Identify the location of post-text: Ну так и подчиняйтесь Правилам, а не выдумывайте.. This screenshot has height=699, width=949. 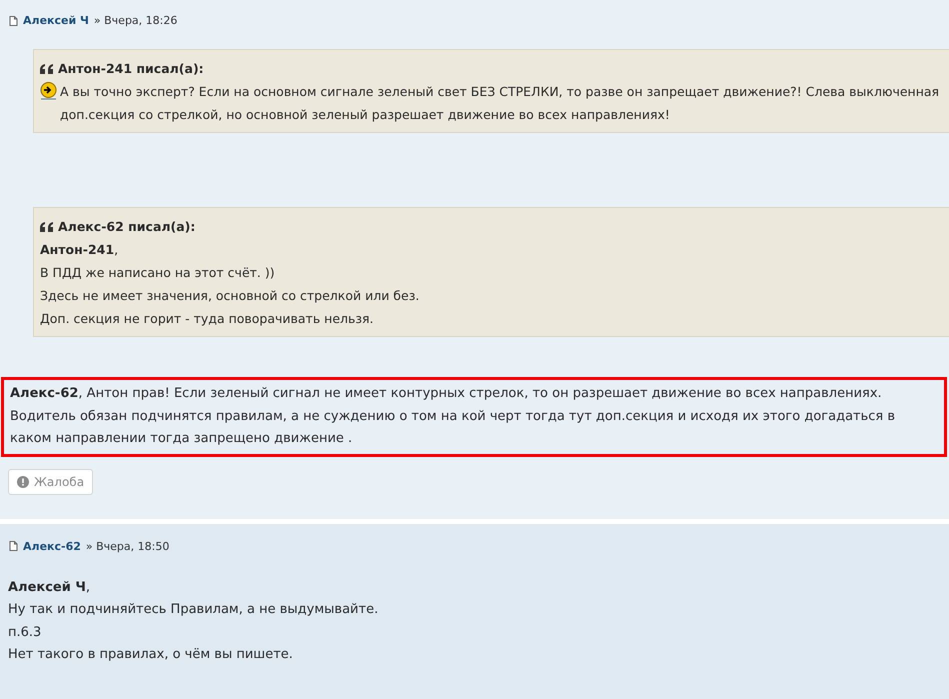
(193, 609).